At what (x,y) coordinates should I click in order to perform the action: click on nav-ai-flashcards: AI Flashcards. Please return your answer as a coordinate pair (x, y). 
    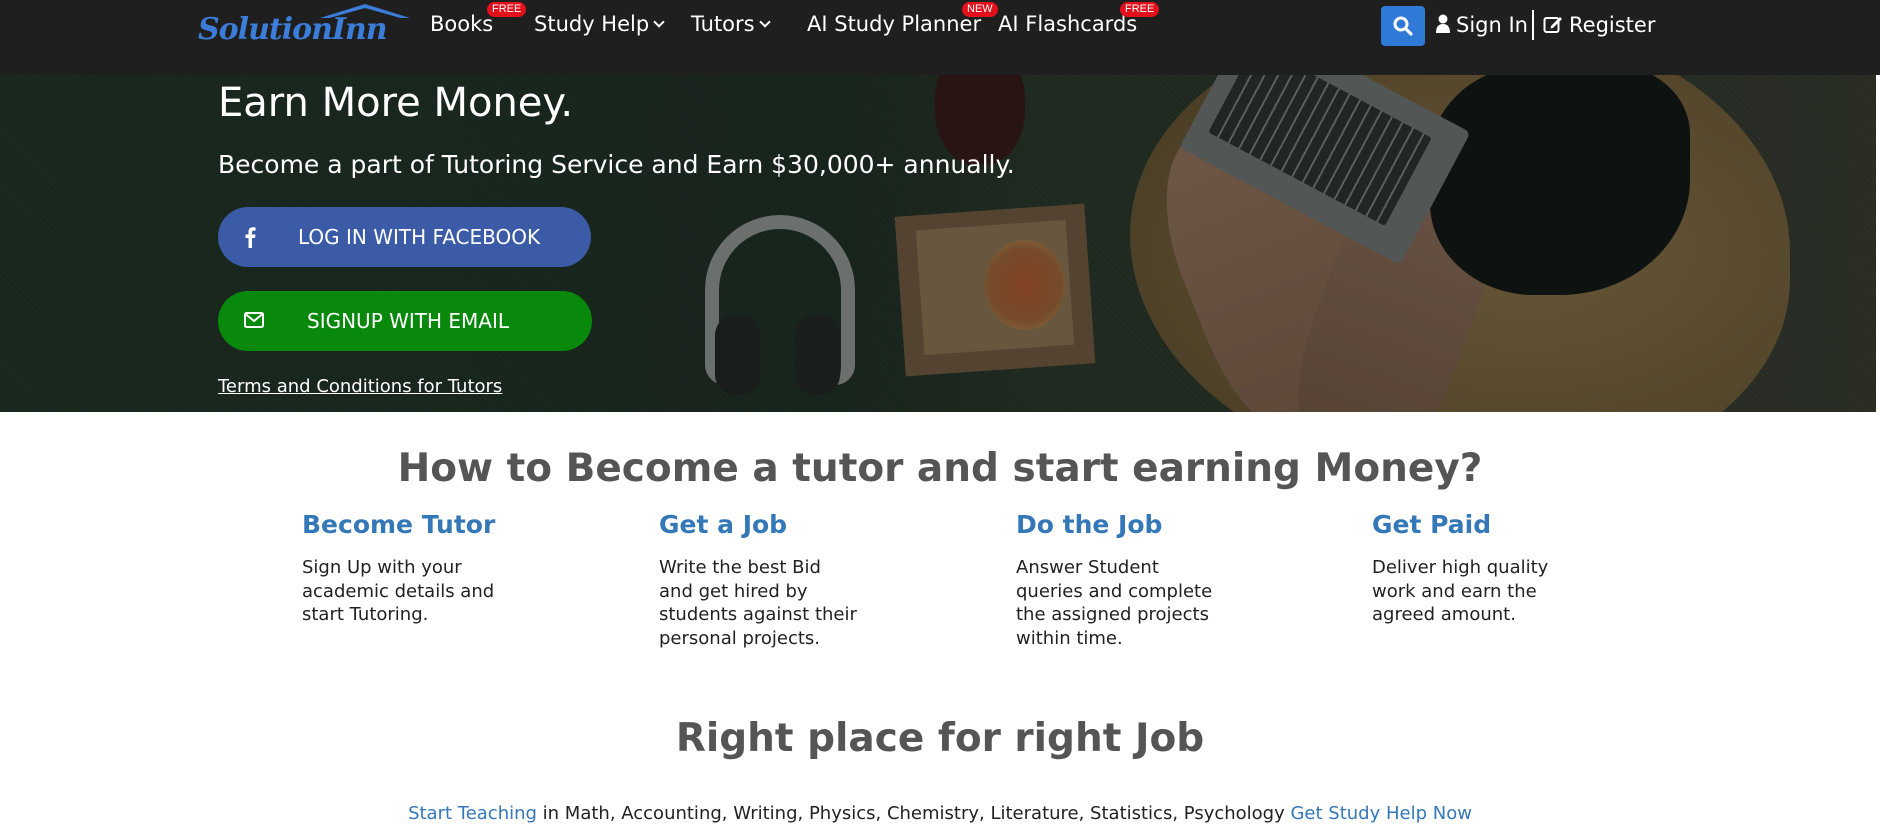
    Looking at the image, I should click on (1067, 25).